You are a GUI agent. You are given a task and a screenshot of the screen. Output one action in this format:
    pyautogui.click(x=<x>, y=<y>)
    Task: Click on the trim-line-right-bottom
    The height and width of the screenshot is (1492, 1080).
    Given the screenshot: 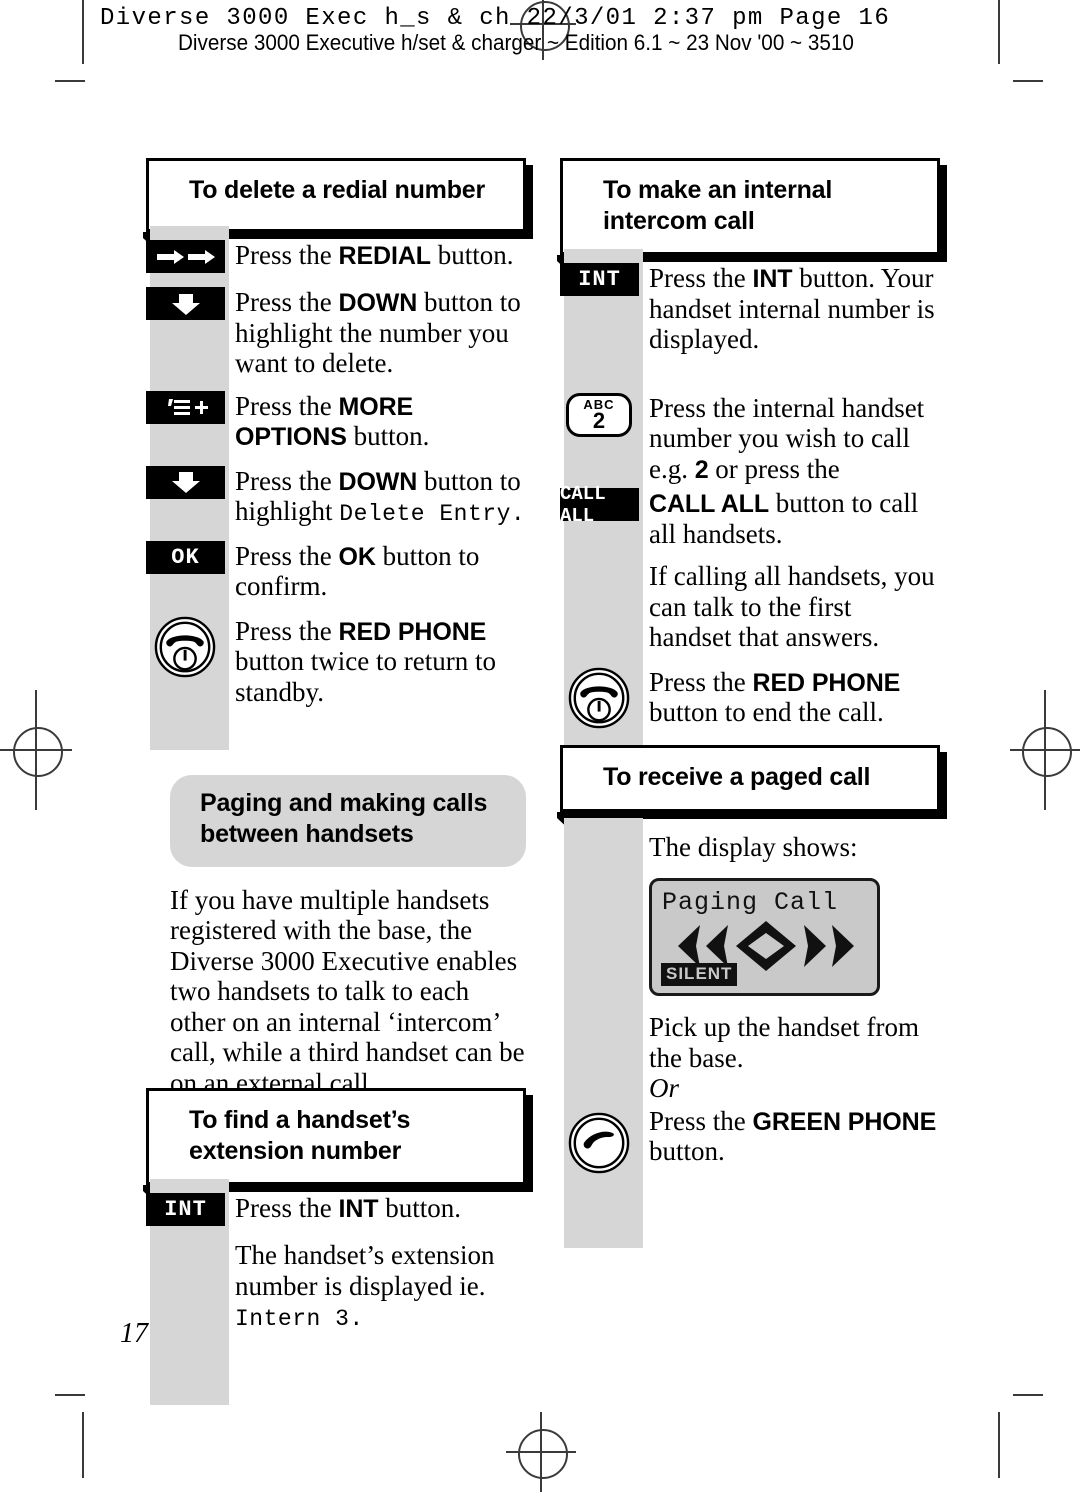 What is the action you would take?
    pyautogui.click(x=999, y=1445)
    